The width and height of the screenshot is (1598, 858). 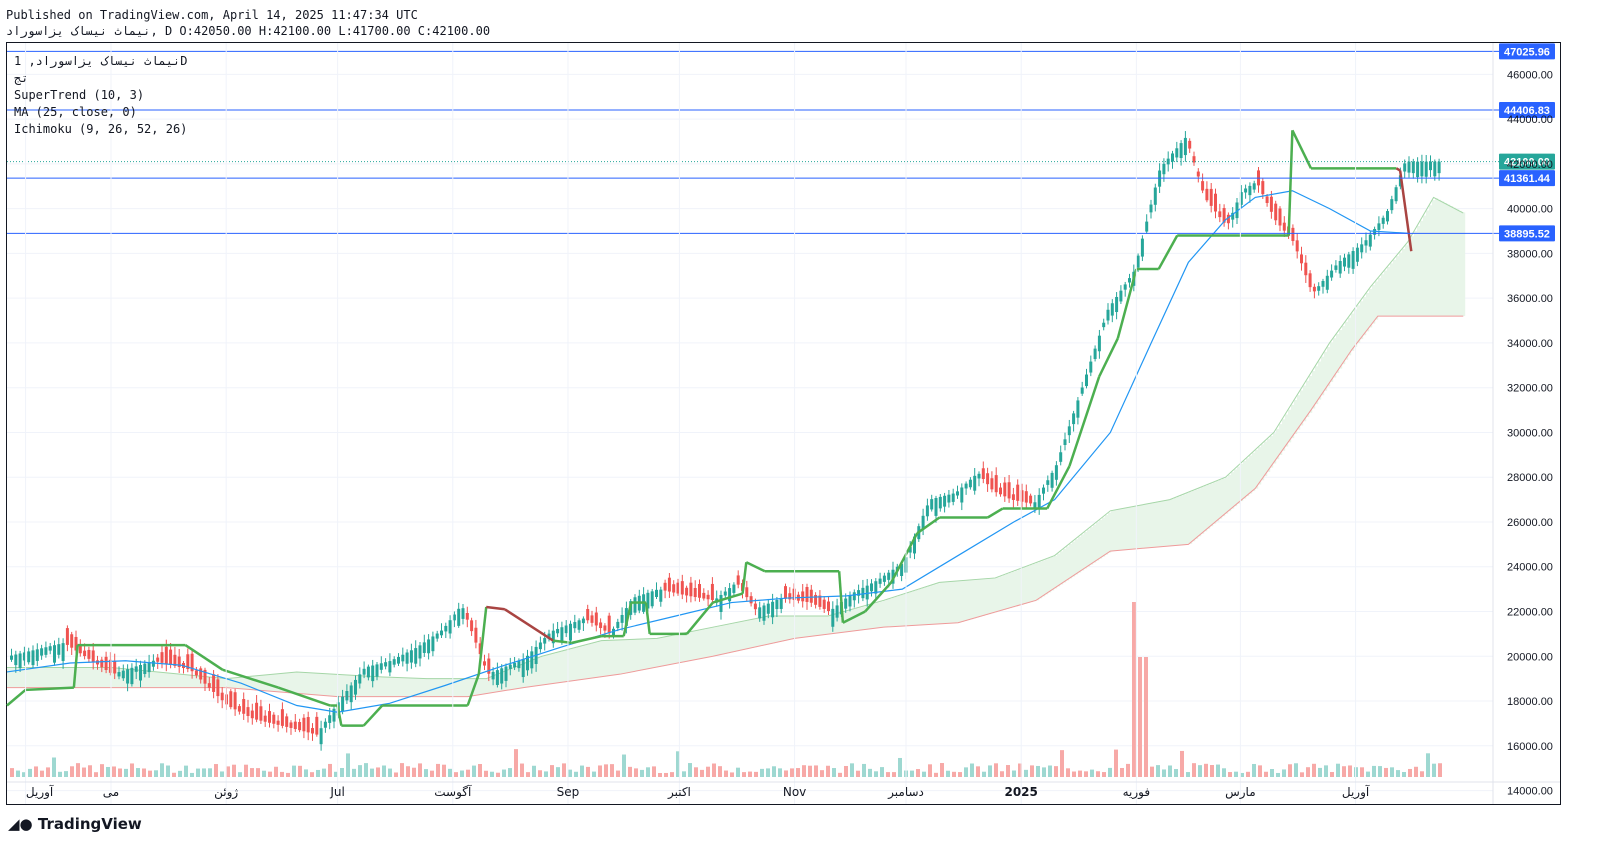 I want to click on legend-ichimoku: Ichimoku (9, 26, 52, 26), so click(x=100, y=129).